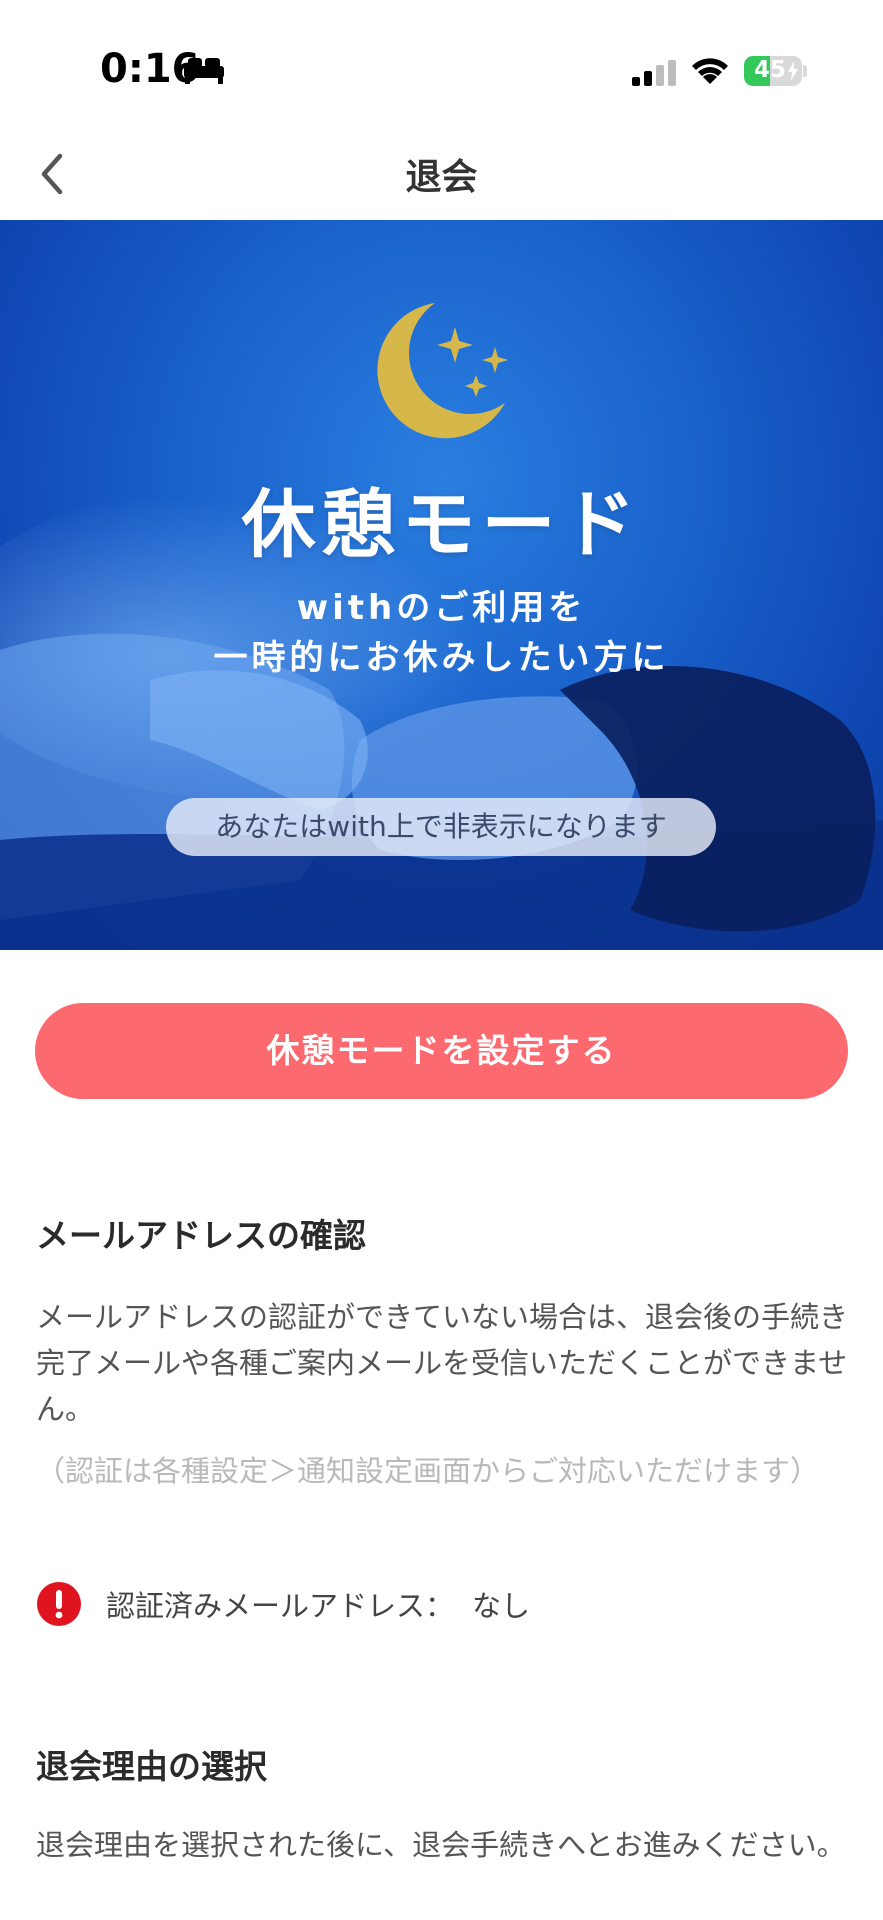 The height and width of the screenshot is (1920, 883). I want to click on bed-icon, so click(204, 71).